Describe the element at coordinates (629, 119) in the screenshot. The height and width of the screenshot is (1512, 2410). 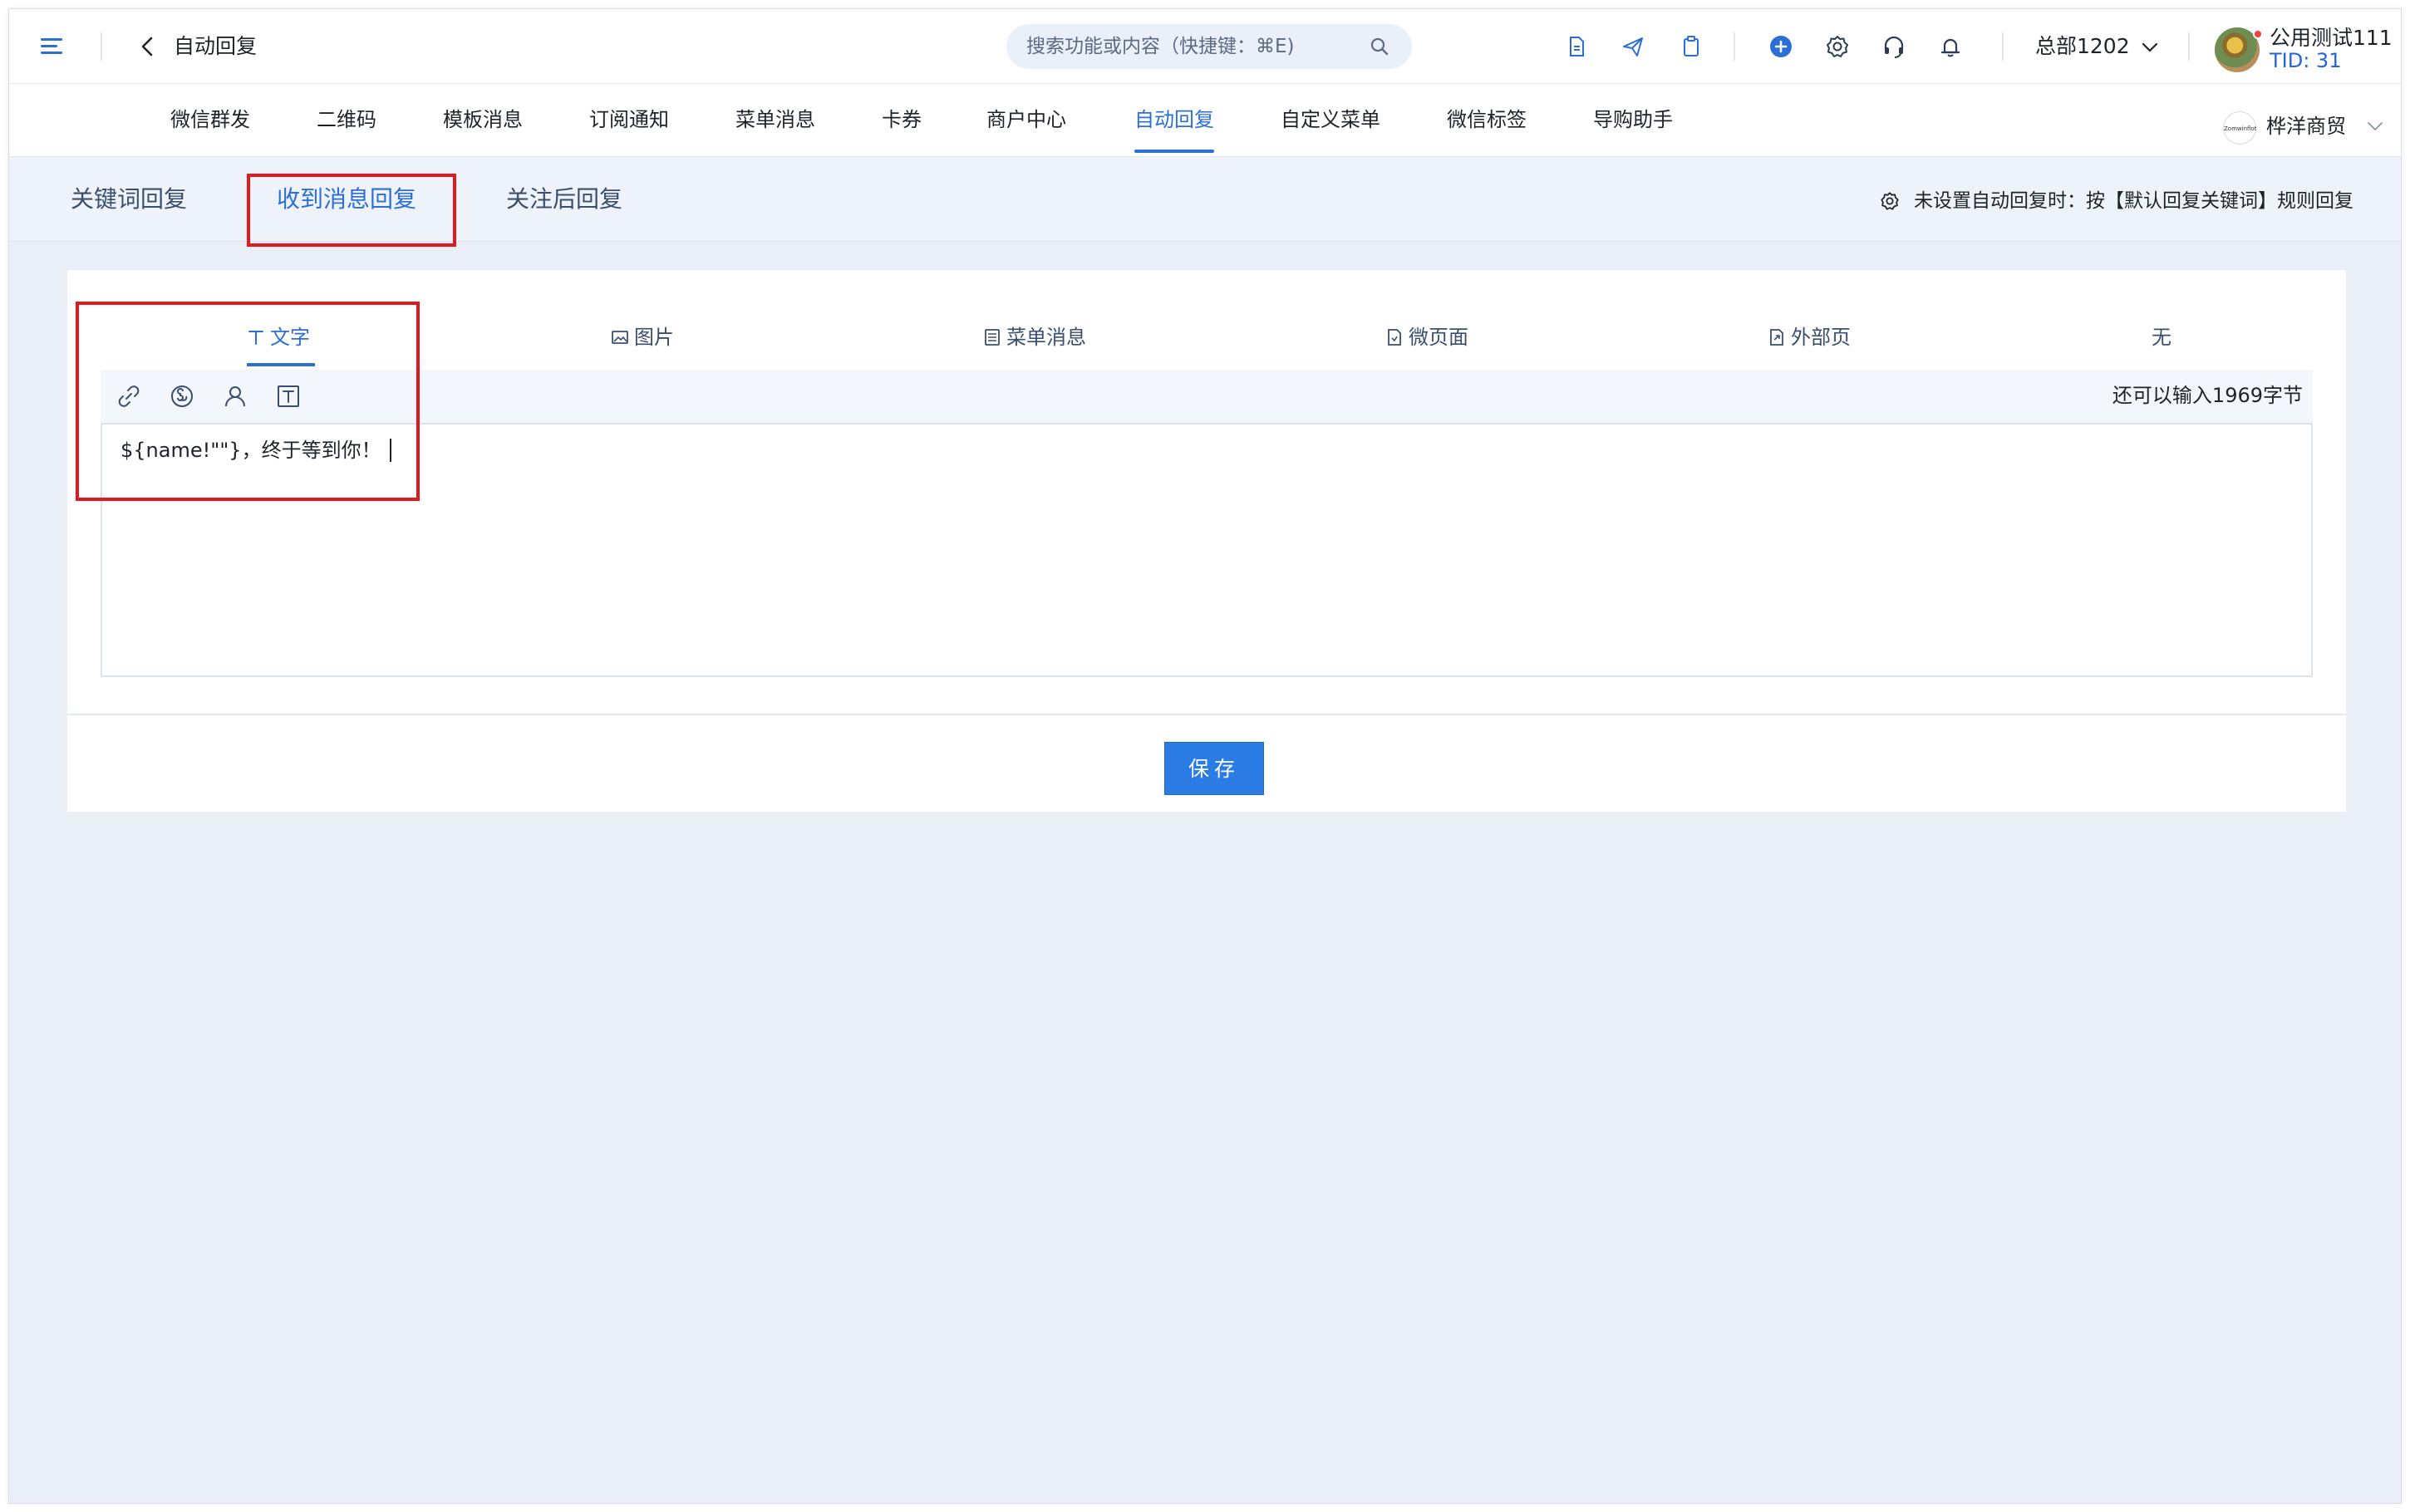
I see `nav-item-subscription: 订阅通知` at that location.